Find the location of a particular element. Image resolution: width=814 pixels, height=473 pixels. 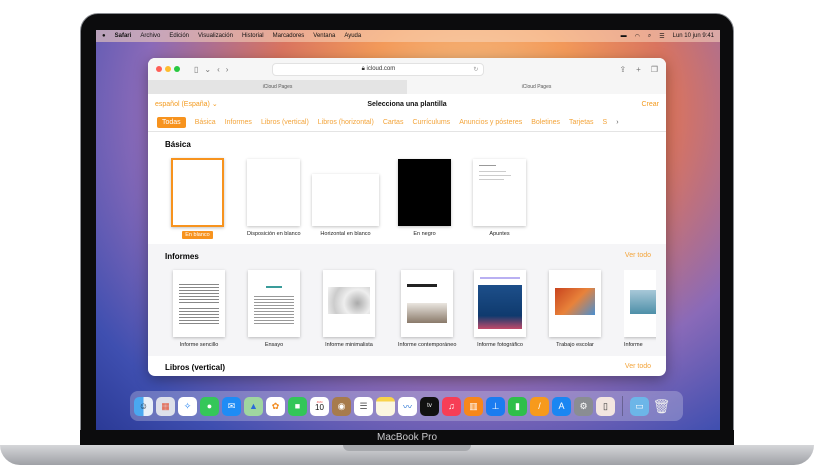

freeform-icon: 〰 is located at coordinates (407, 406).